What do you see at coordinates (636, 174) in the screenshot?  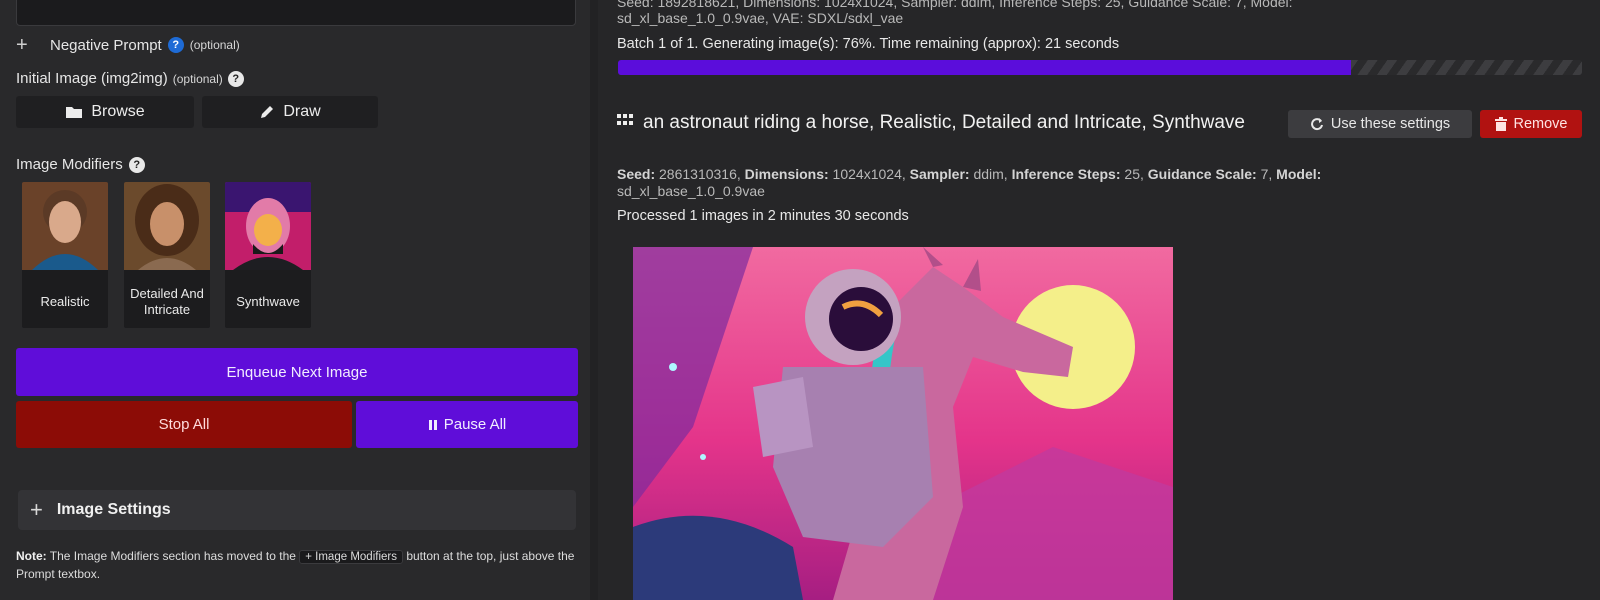 I see `meta-key: Seed:` at bounding box center [636, 174].